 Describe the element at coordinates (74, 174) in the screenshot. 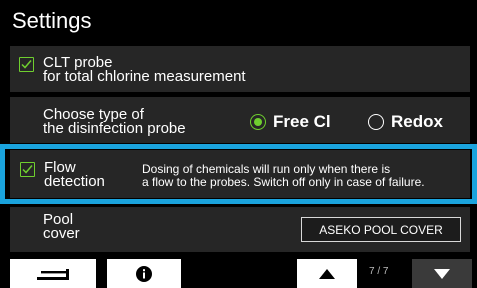

I see `flow-detection-label: Flow detection` at that location.